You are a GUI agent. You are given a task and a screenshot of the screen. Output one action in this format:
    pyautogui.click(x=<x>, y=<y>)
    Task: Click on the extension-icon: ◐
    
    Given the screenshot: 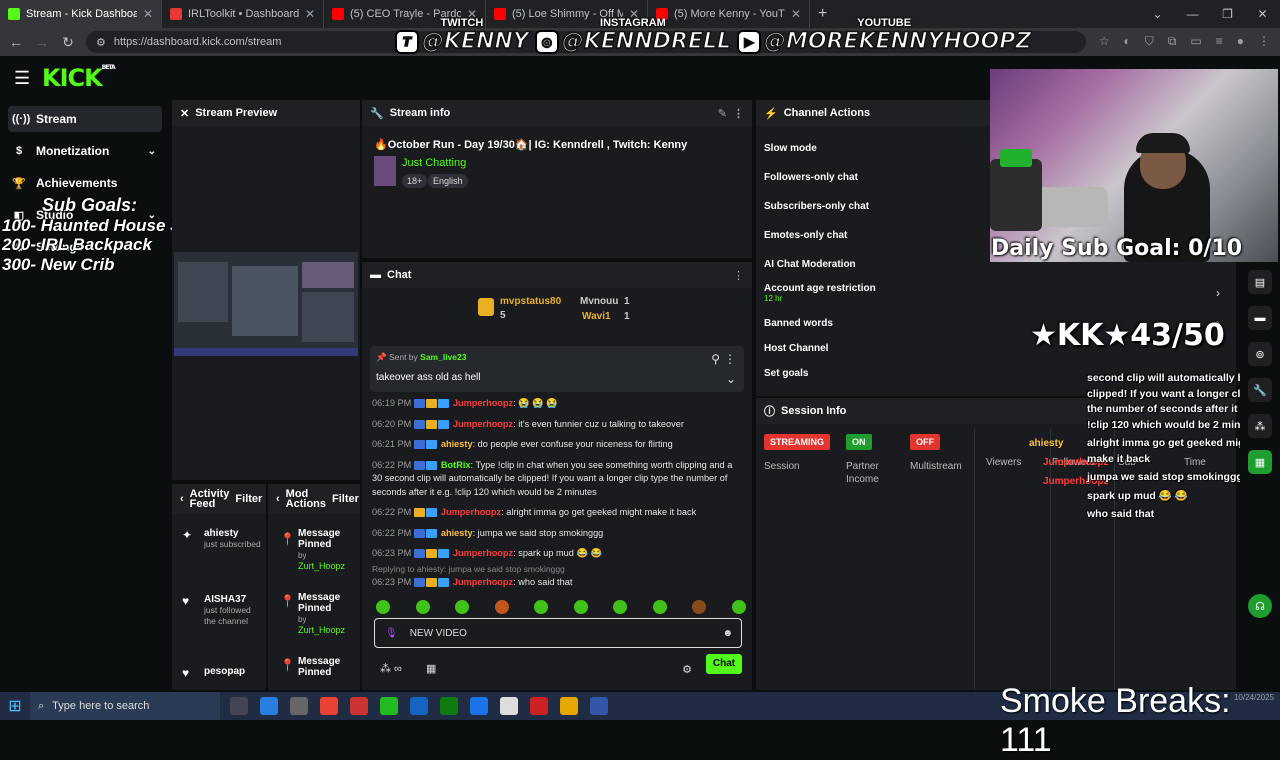 What is the action you would take?
    pyautogui.click(x=1127, y=41)
    